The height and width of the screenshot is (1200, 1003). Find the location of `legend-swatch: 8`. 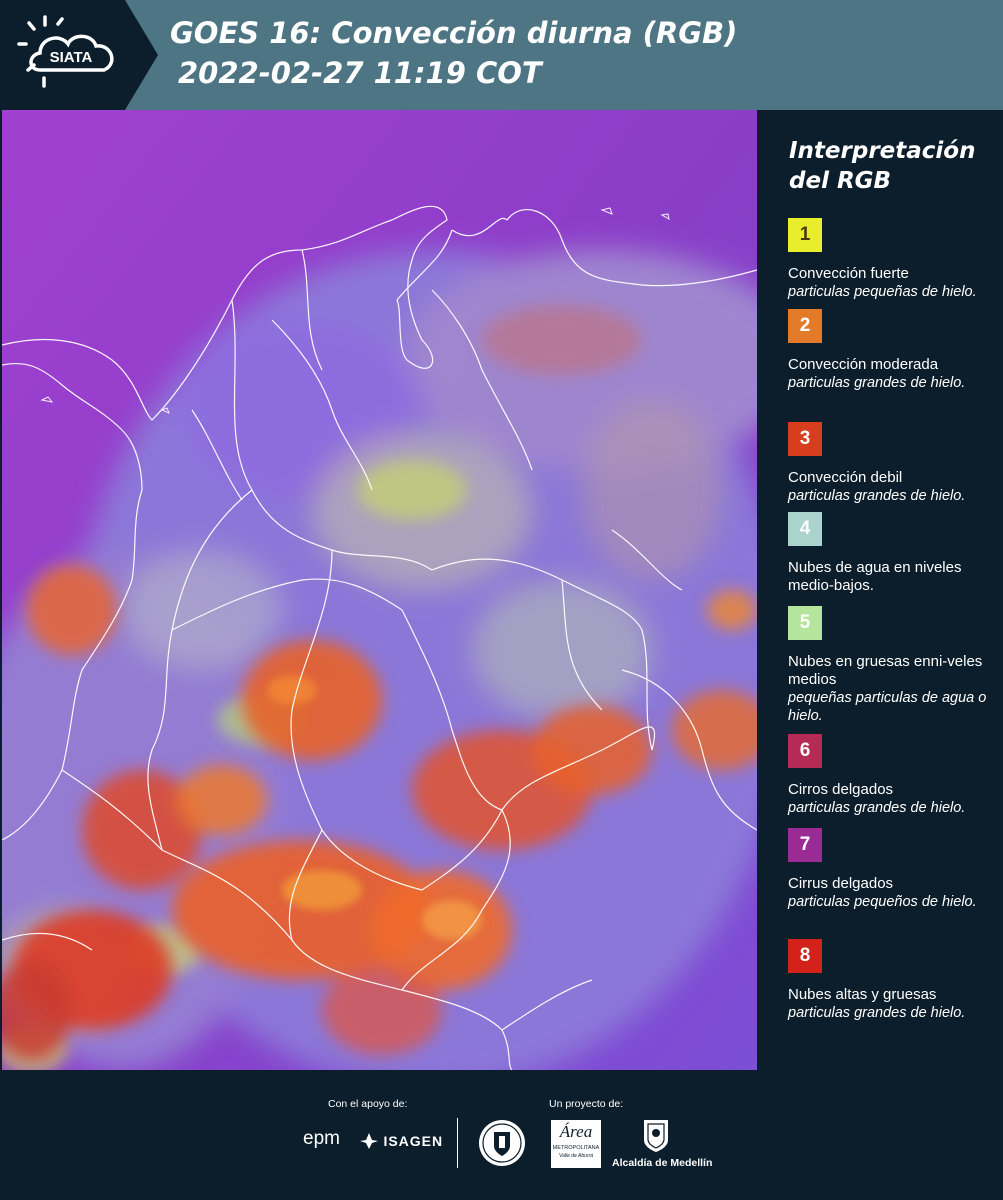

legend-swatch: 8 is located at coordinates (805, 956).